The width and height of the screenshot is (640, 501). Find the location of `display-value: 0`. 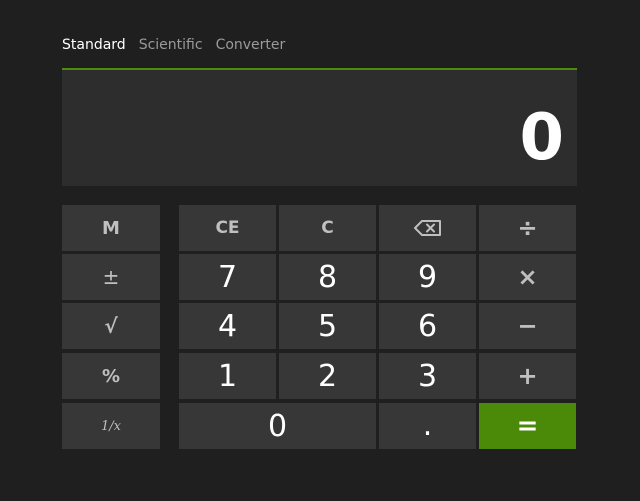

display-value: 0 is located at coordinates (541, 138).